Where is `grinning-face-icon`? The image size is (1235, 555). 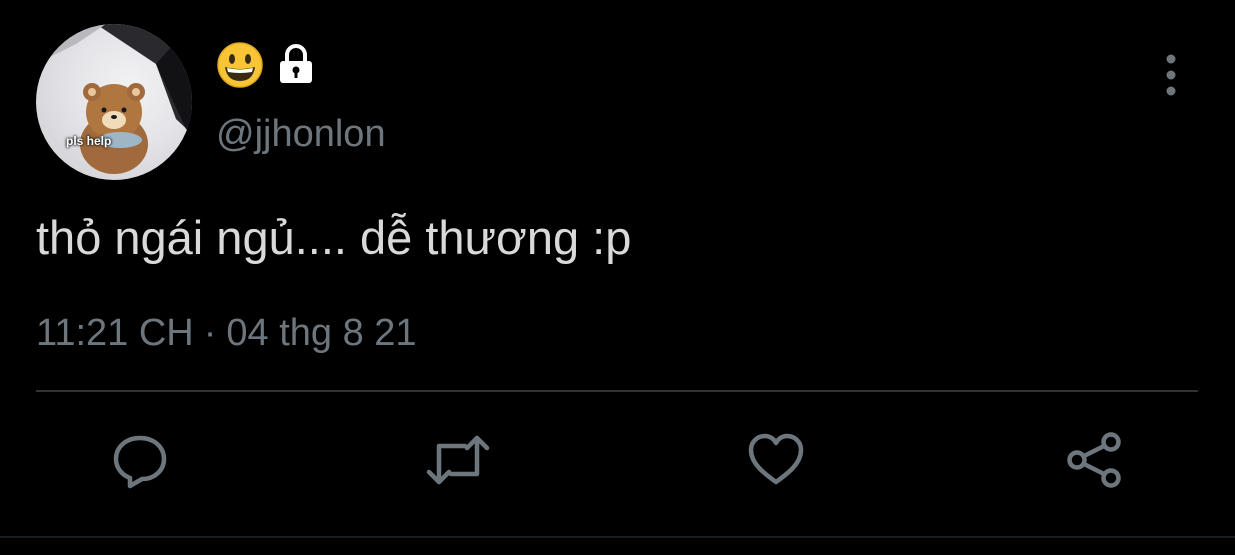
grinning-face-icon is located at coordinates (240, 67).